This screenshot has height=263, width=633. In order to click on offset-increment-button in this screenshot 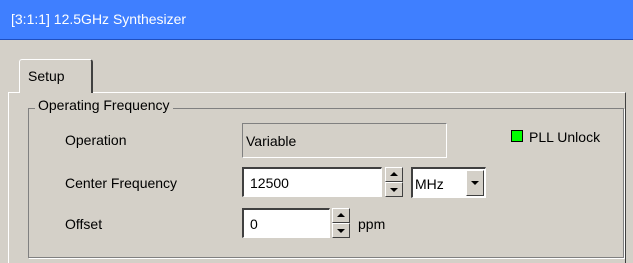, I will do `click(341, 215)`.